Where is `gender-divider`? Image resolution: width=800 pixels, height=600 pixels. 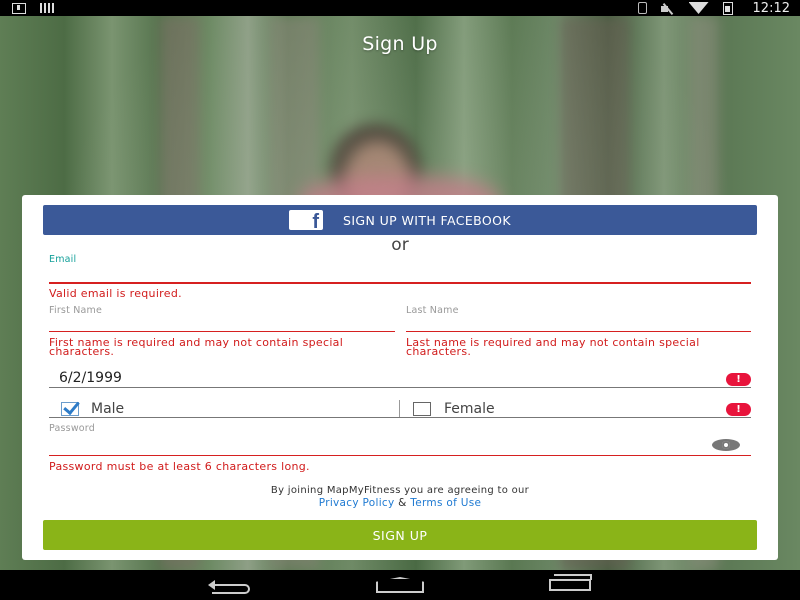 gender-divider is located at coordinates (399, 408).